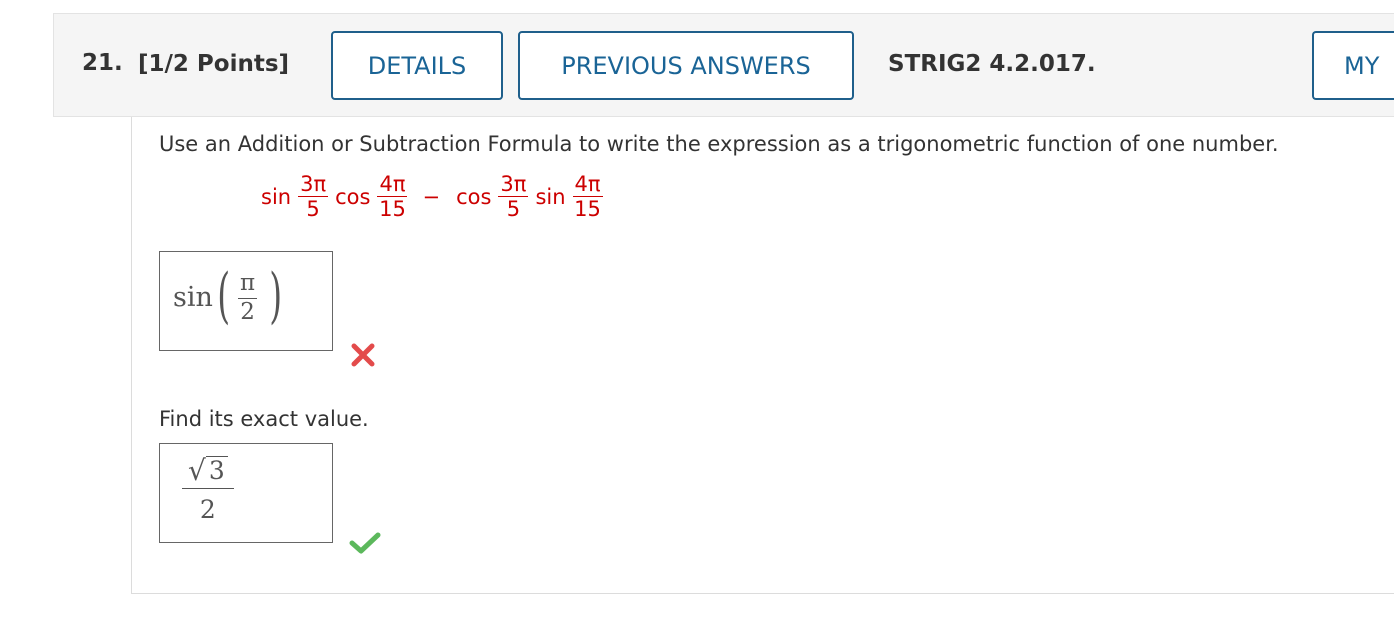 The image size is (1394, 618). I want to click on answer1-num: π, so click(248, 284).